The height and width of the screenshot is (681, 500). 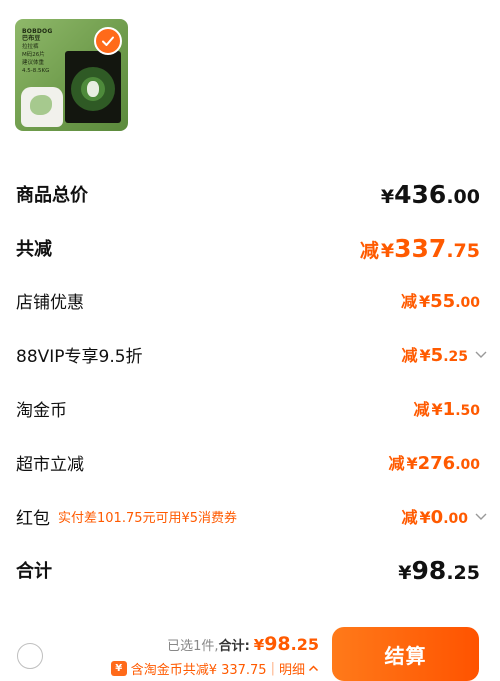 What do you see at coordinates (408, 301) in the screenshot?
I see `shop-discount-prefix: 减` at bounding box center [408, 301].